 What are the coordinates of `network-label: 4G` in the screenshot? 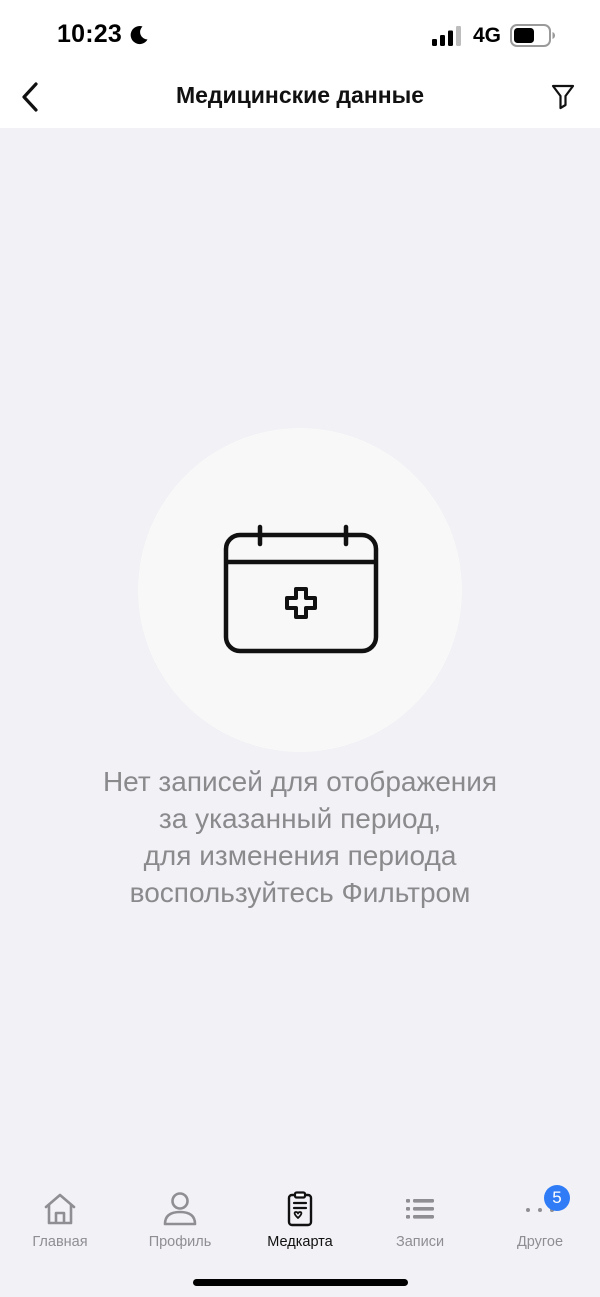 It's located at (487, 35).